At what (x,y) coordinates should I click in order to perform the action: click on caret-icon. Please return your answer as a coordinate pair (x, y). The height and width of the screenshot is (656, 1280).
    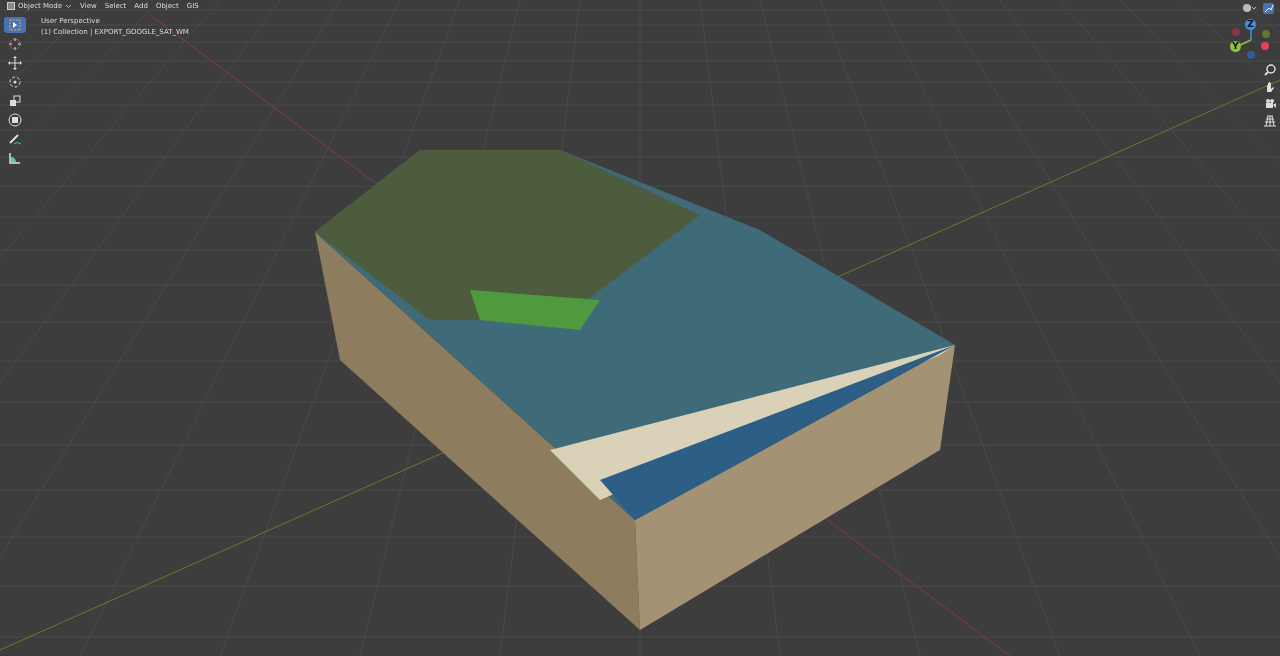
    Looking at the image, I should click on (69, 6).